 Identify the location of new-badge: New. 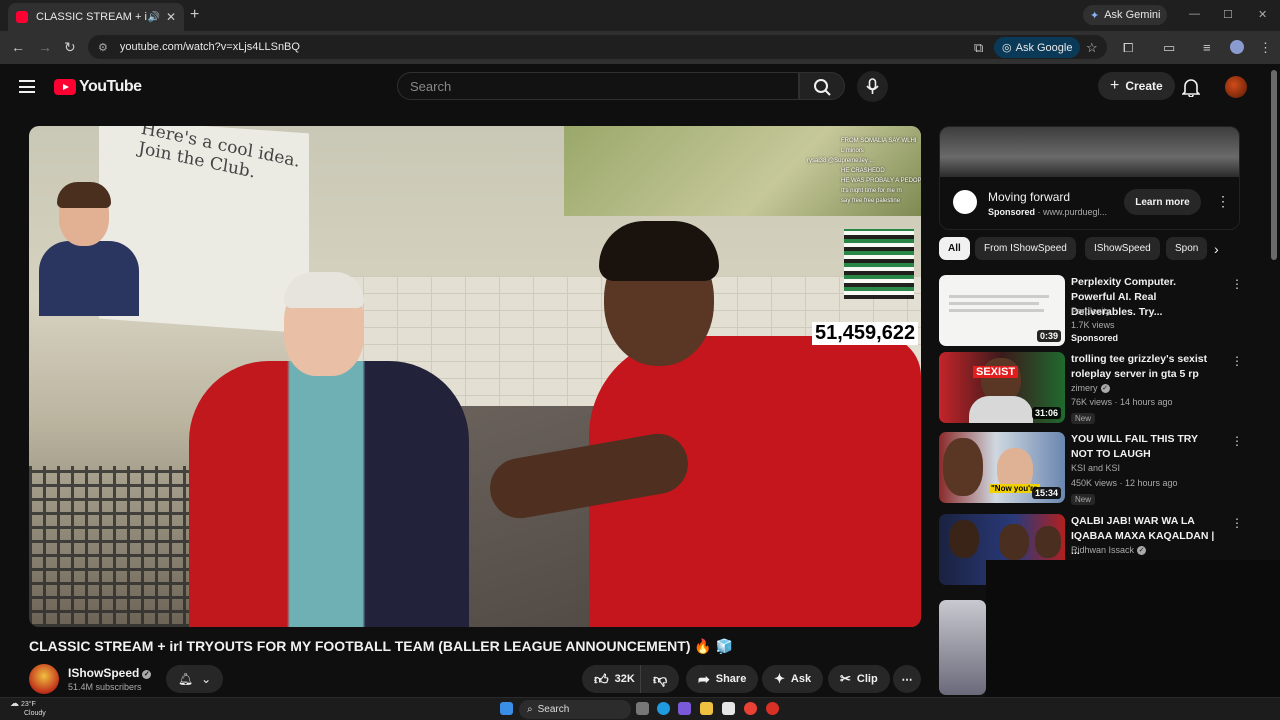
(1083, 499).